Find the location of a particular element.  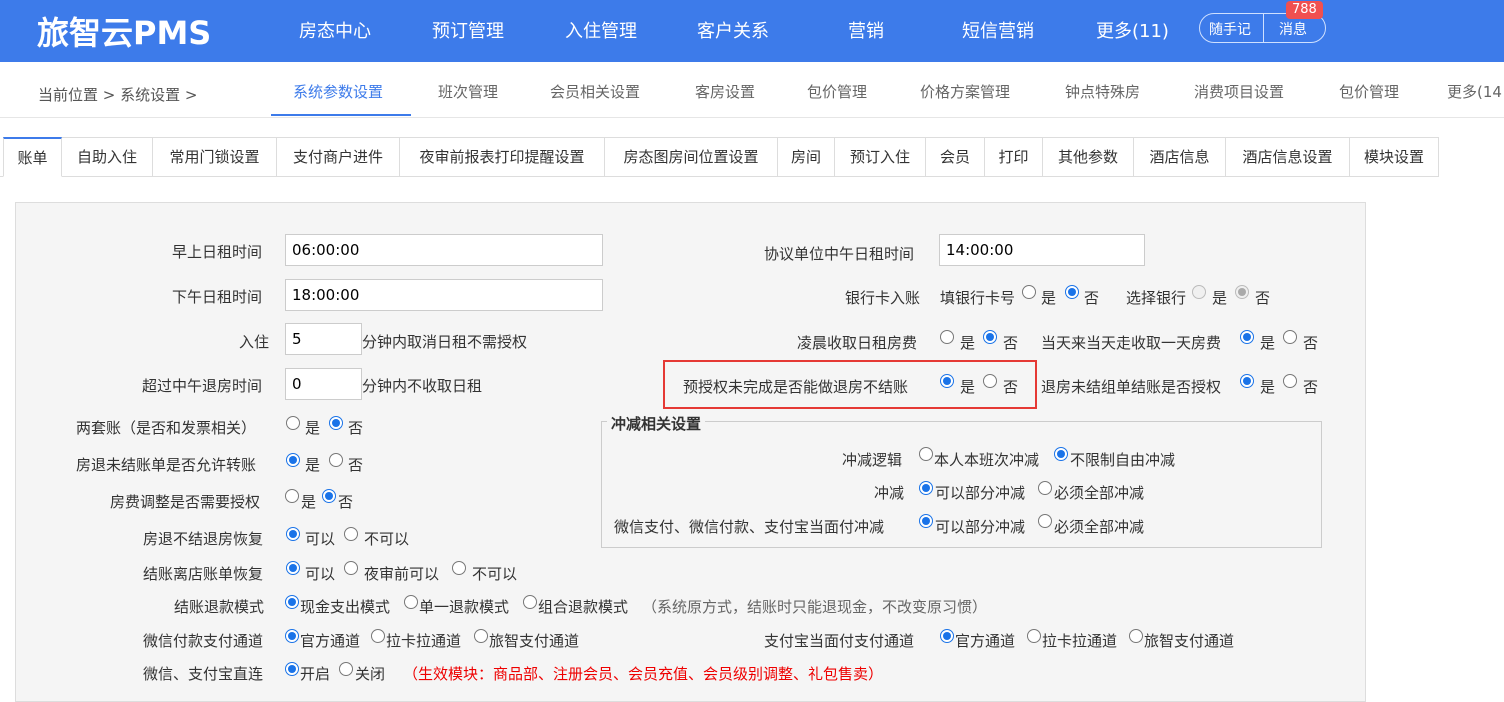

tab-bill: 账单 is located at coordinates (32, 157).